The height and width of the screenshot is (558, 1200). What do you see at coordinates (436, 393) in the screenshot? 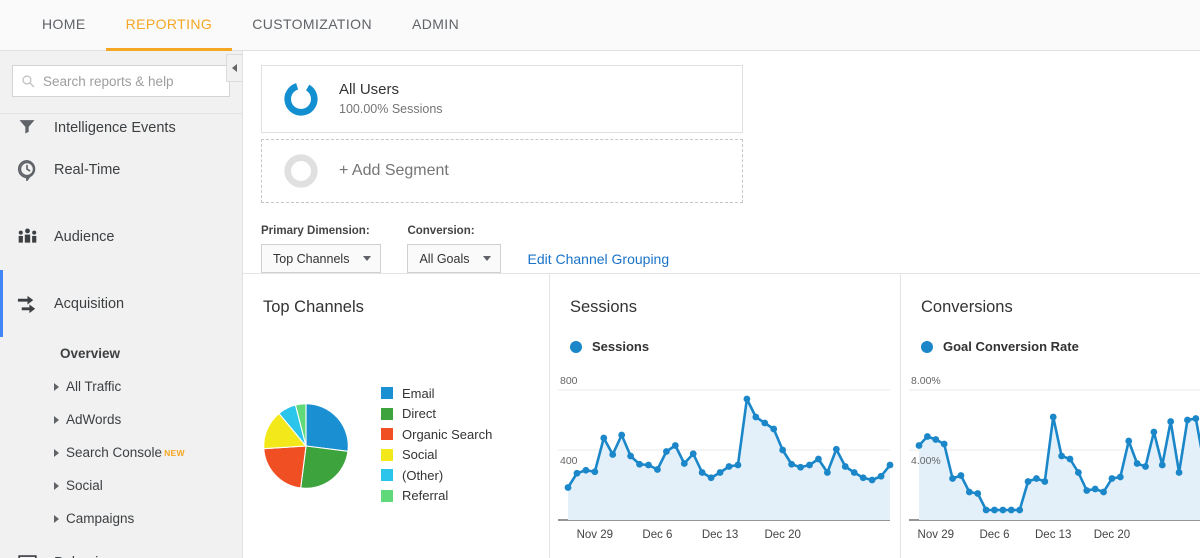
I see `pie-legend-item: Email` at bounding box center [436, 393].